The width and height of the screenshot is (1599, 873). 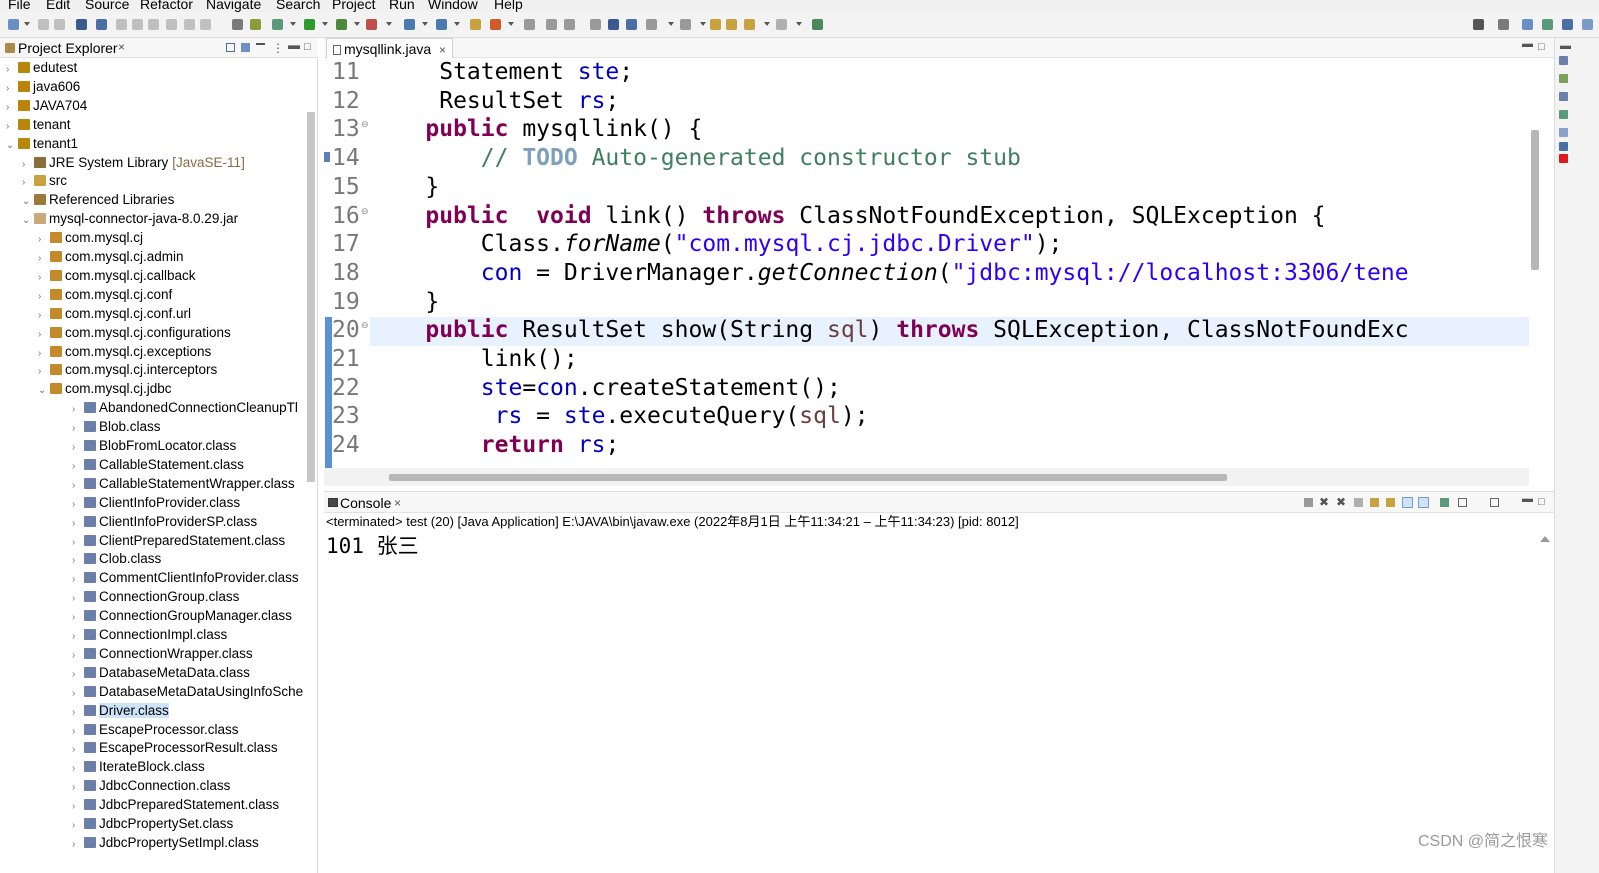 What do you see at coordinates (631, 24) in the screenshot?
I see `toggle-mark-icon` at bounding box center [631, 24].